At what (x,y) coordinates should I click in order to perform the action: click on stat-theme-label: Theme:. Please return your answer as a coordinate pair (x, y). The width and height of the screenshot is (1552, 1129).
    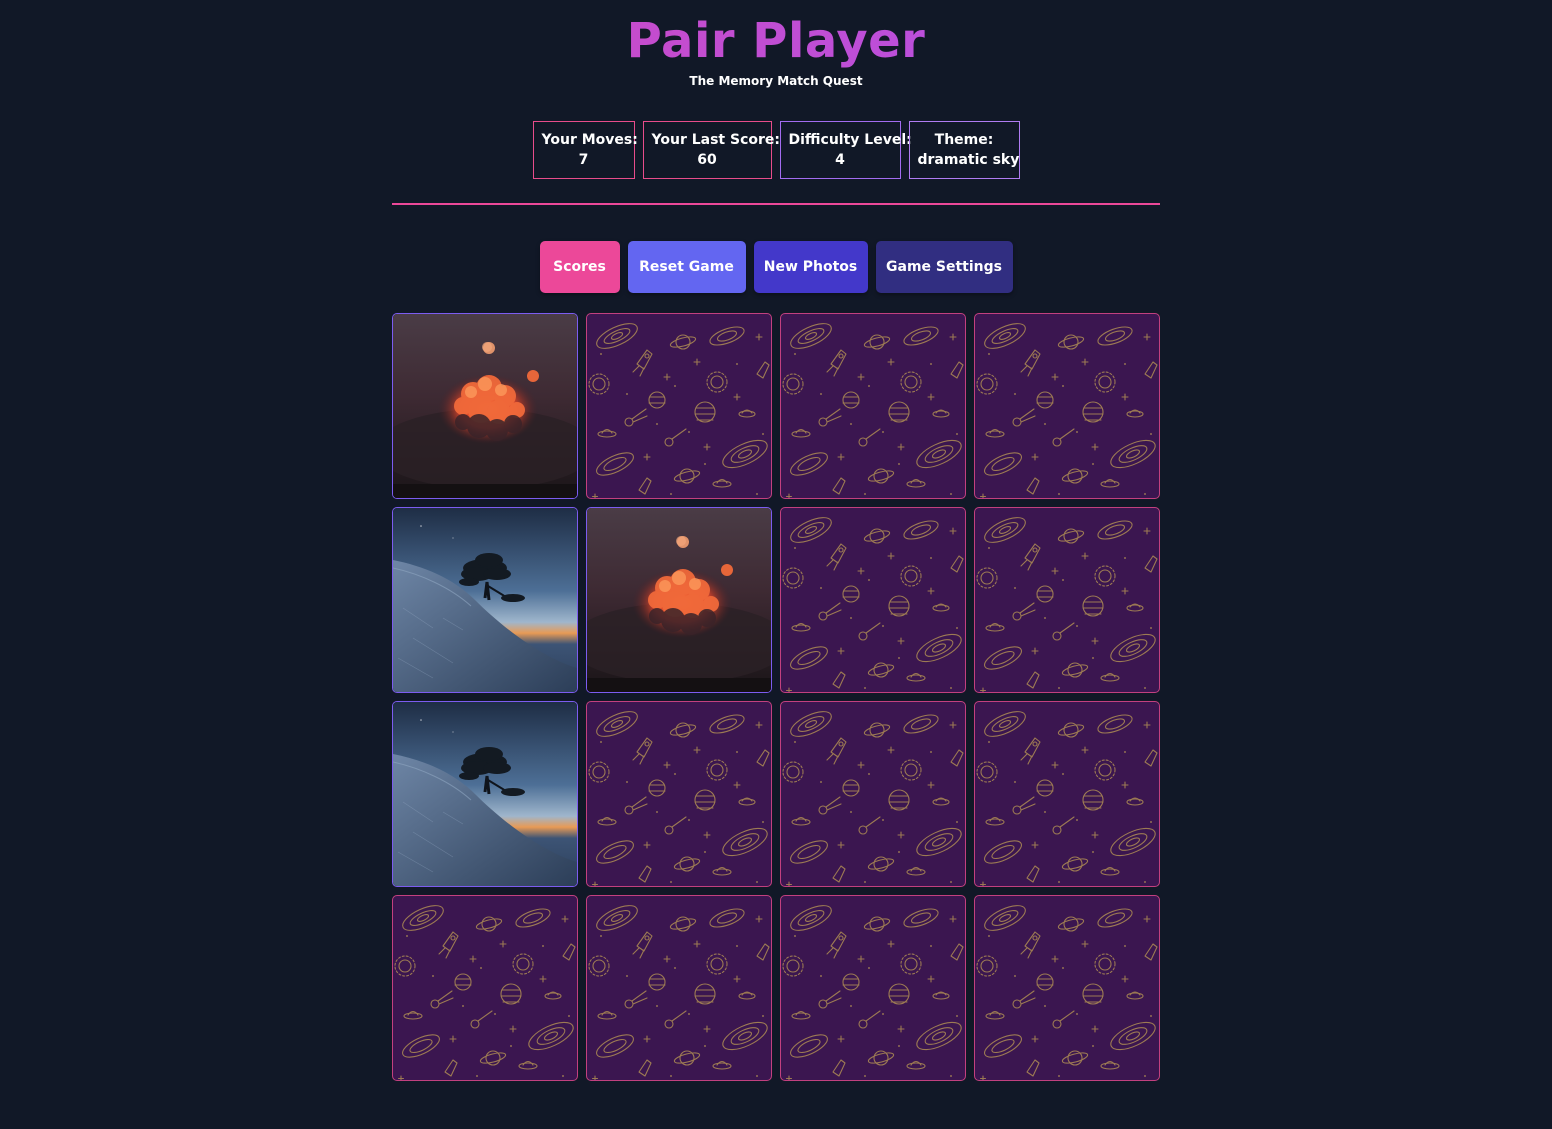
    Looking at the image, I should click on (964, 140).